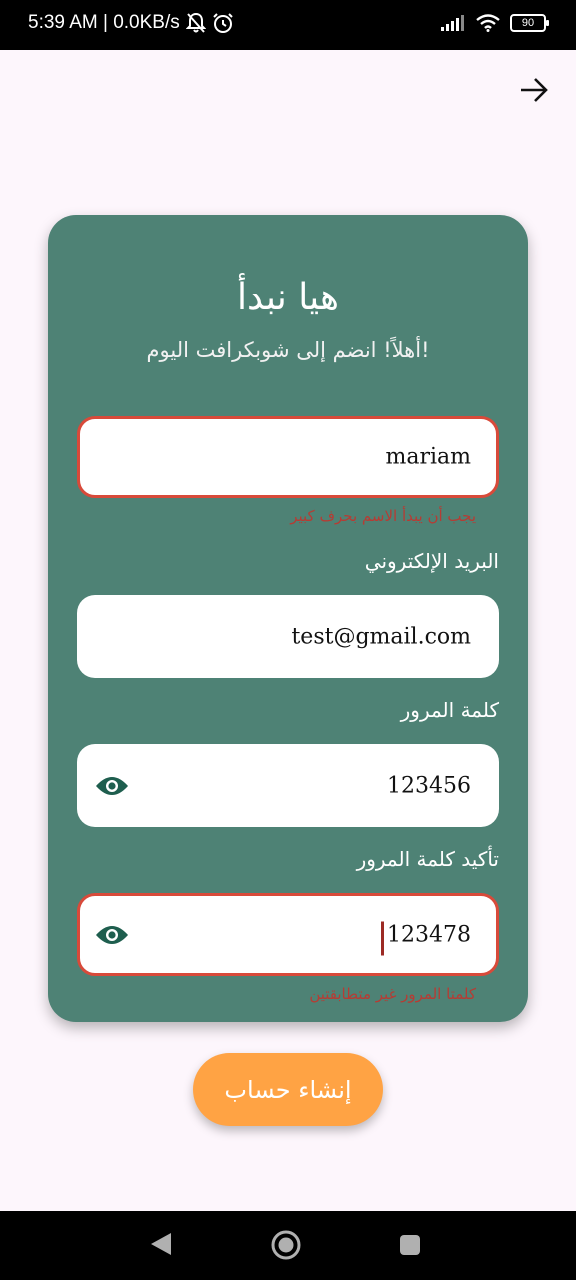 This screenshot has width=576, height=1280. Describe the element at coordinates (410, 1245) in the screenshot. I see `nav-recents-icon` at that location.